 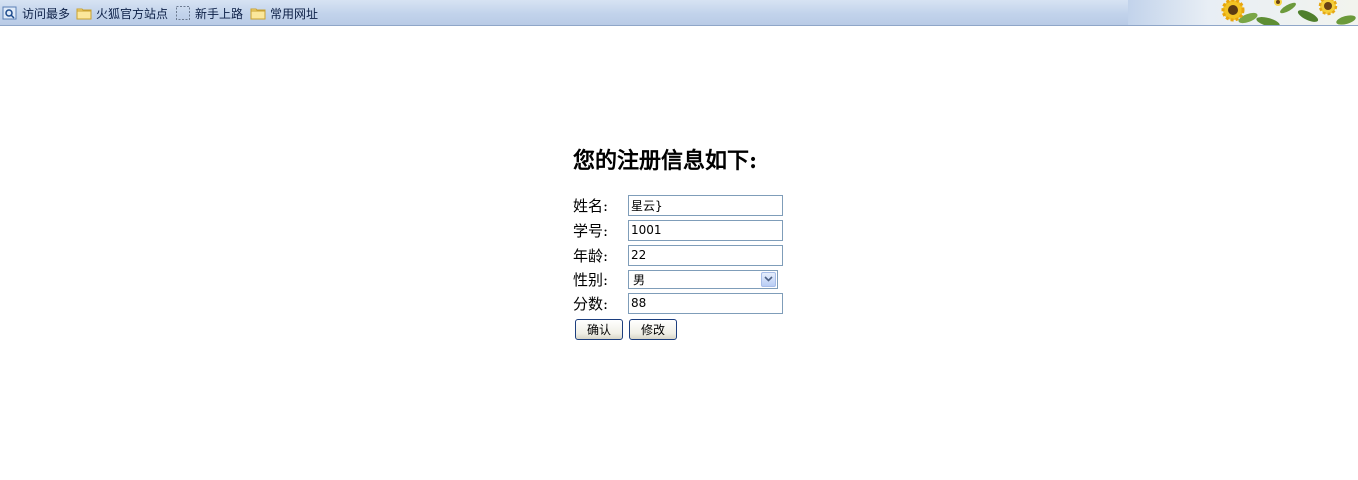 I want to click on score-row: 分数:, so click(x=678, y=303).